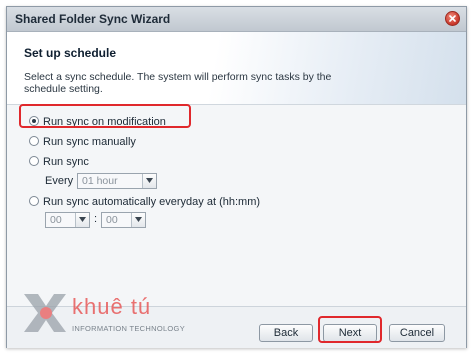 This screenshot has height=356, width=476. I want to click on option-run-sync: Run sync, so click(59, 162).